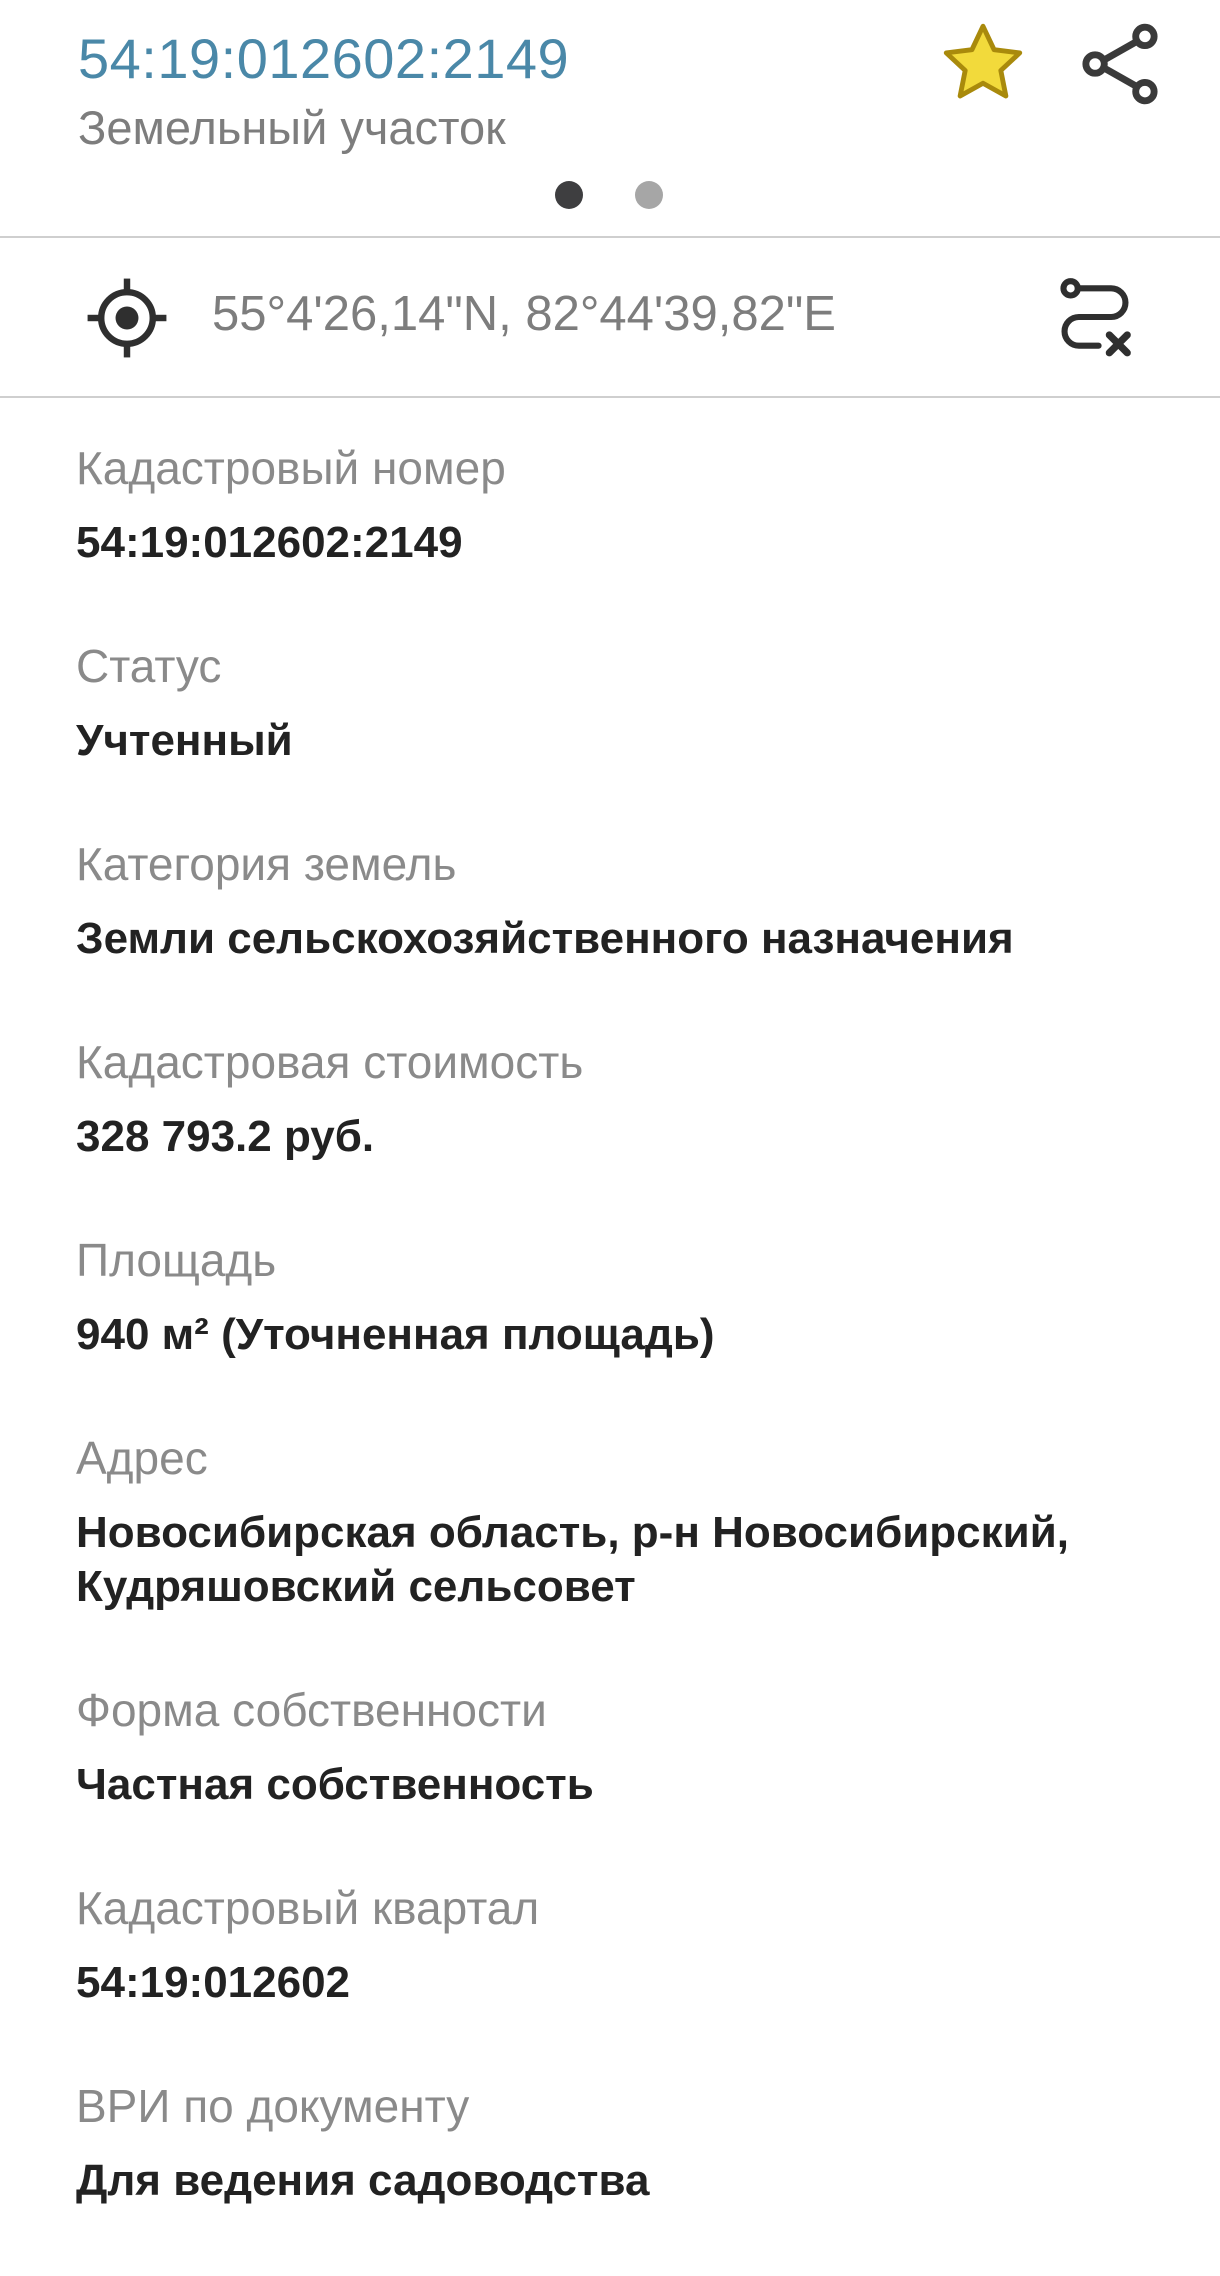  What do you see at coordinates (311, 1710) in the screenshot?
I see `field-label: Форма собственности` at bounding box center [311, 1710].